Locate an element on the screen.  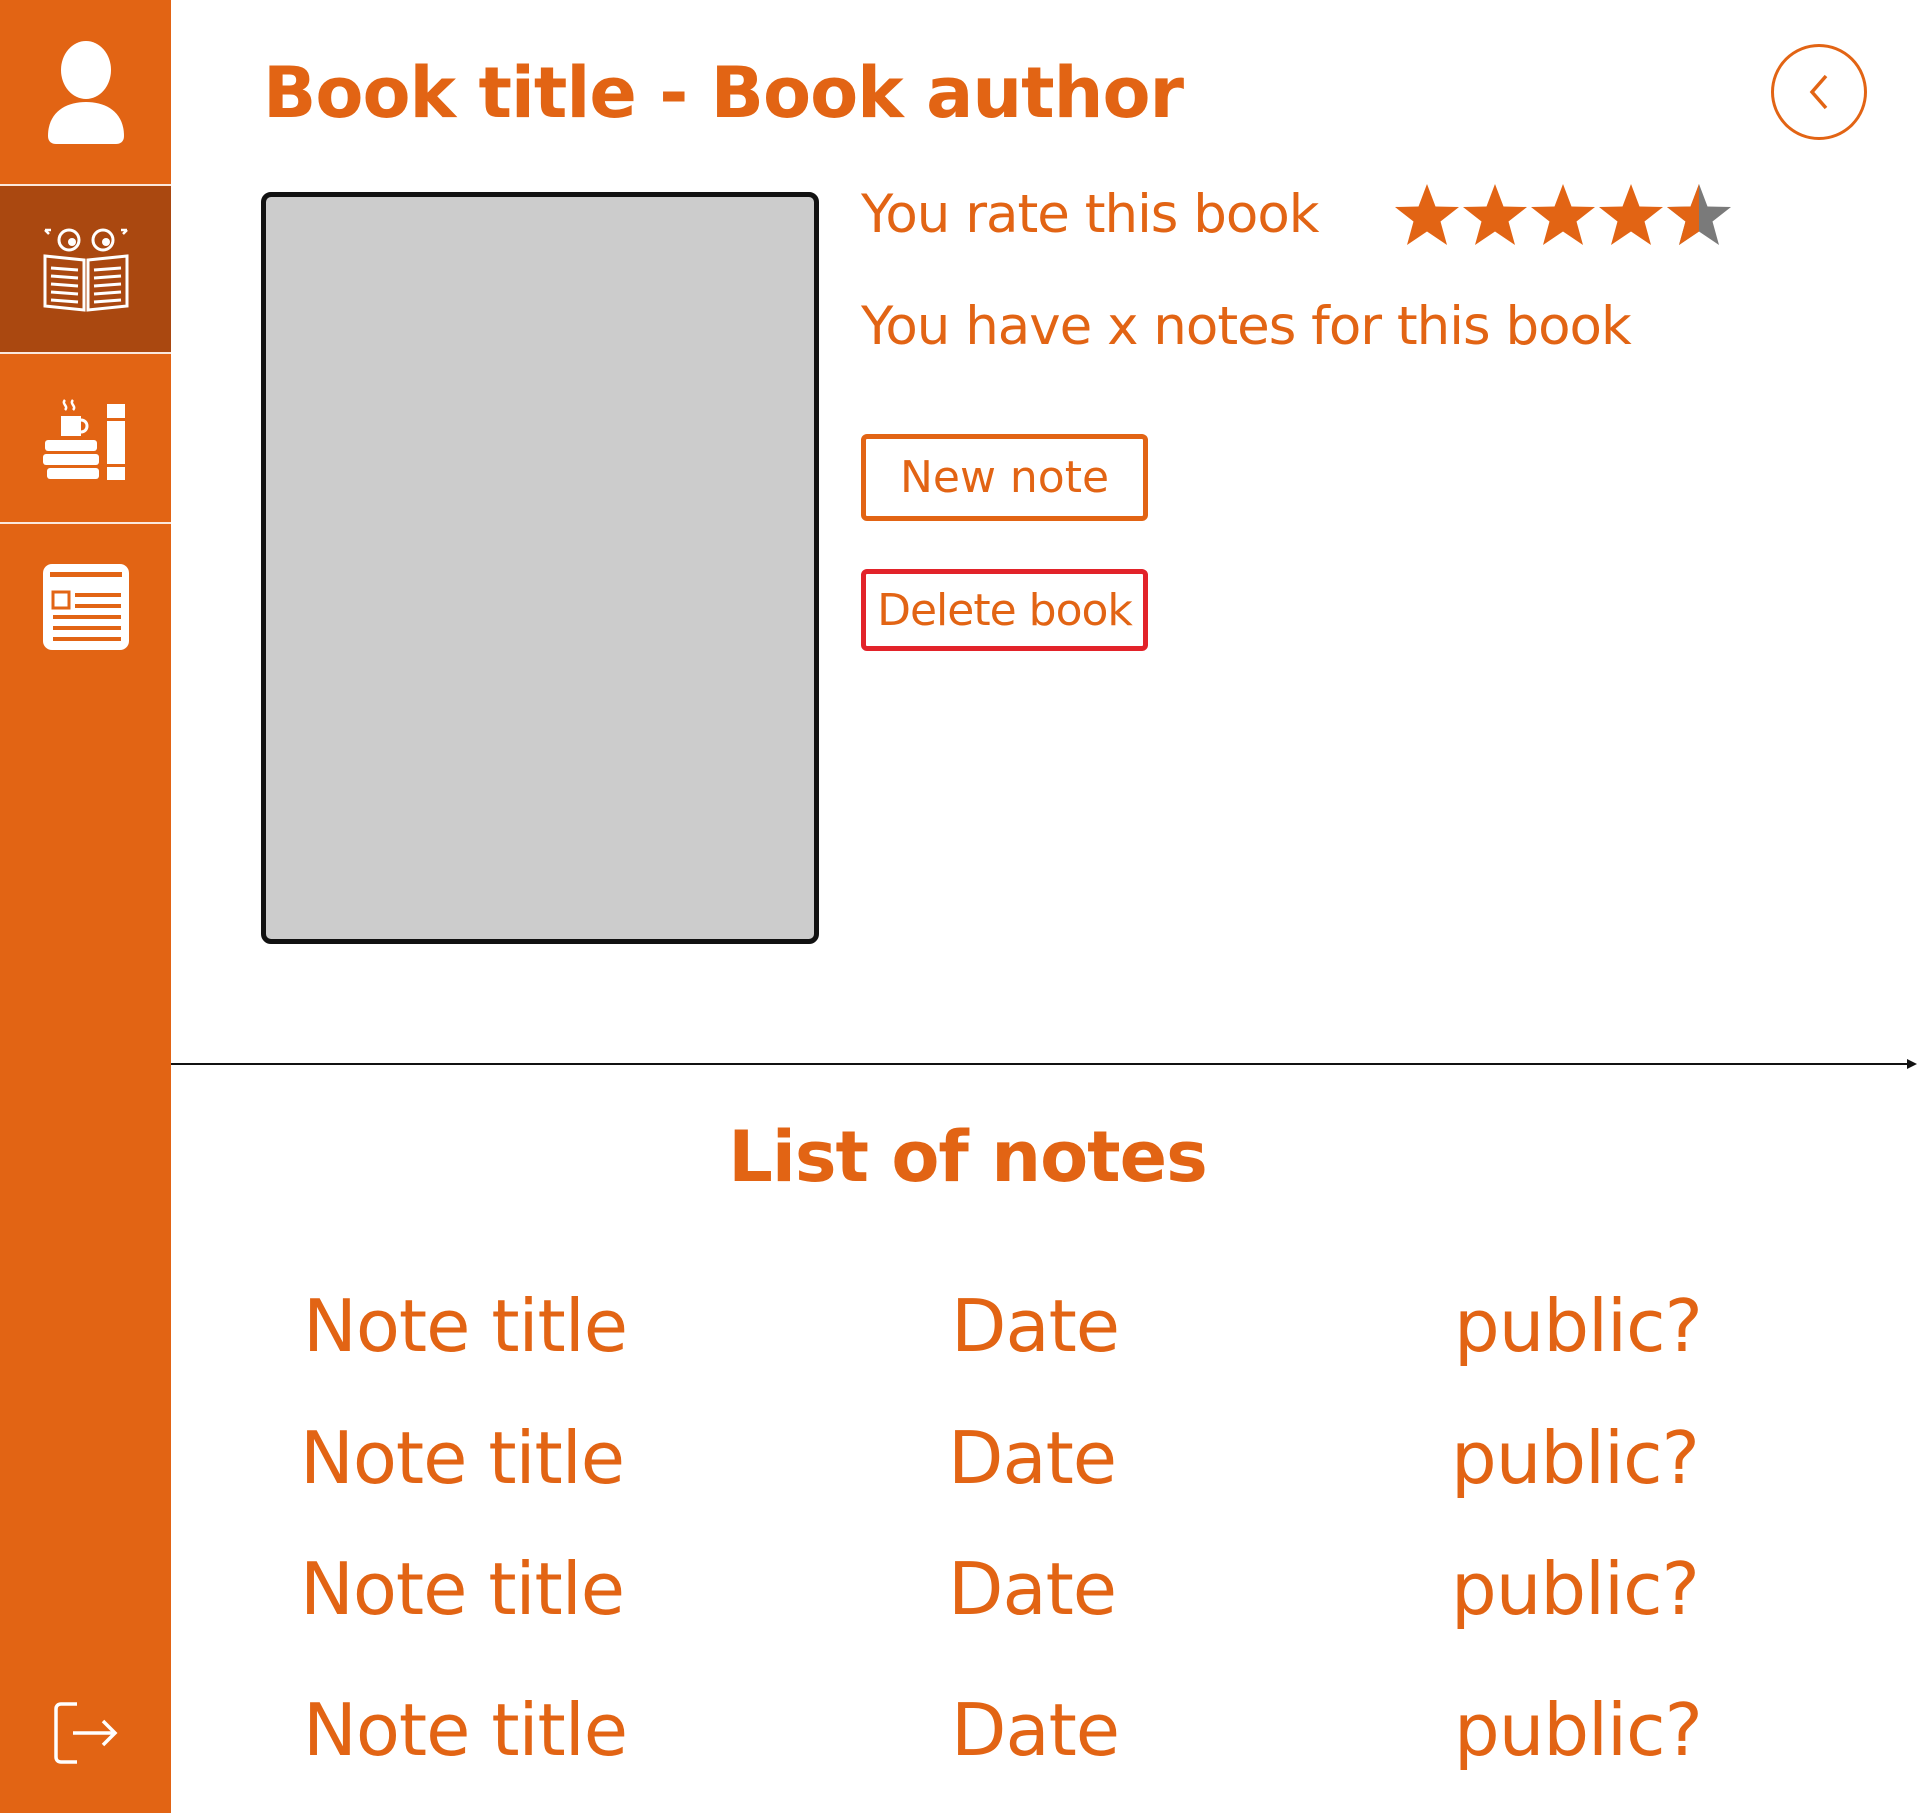
notes-list-title: List of notes is located at coordinates (1045, 1157).